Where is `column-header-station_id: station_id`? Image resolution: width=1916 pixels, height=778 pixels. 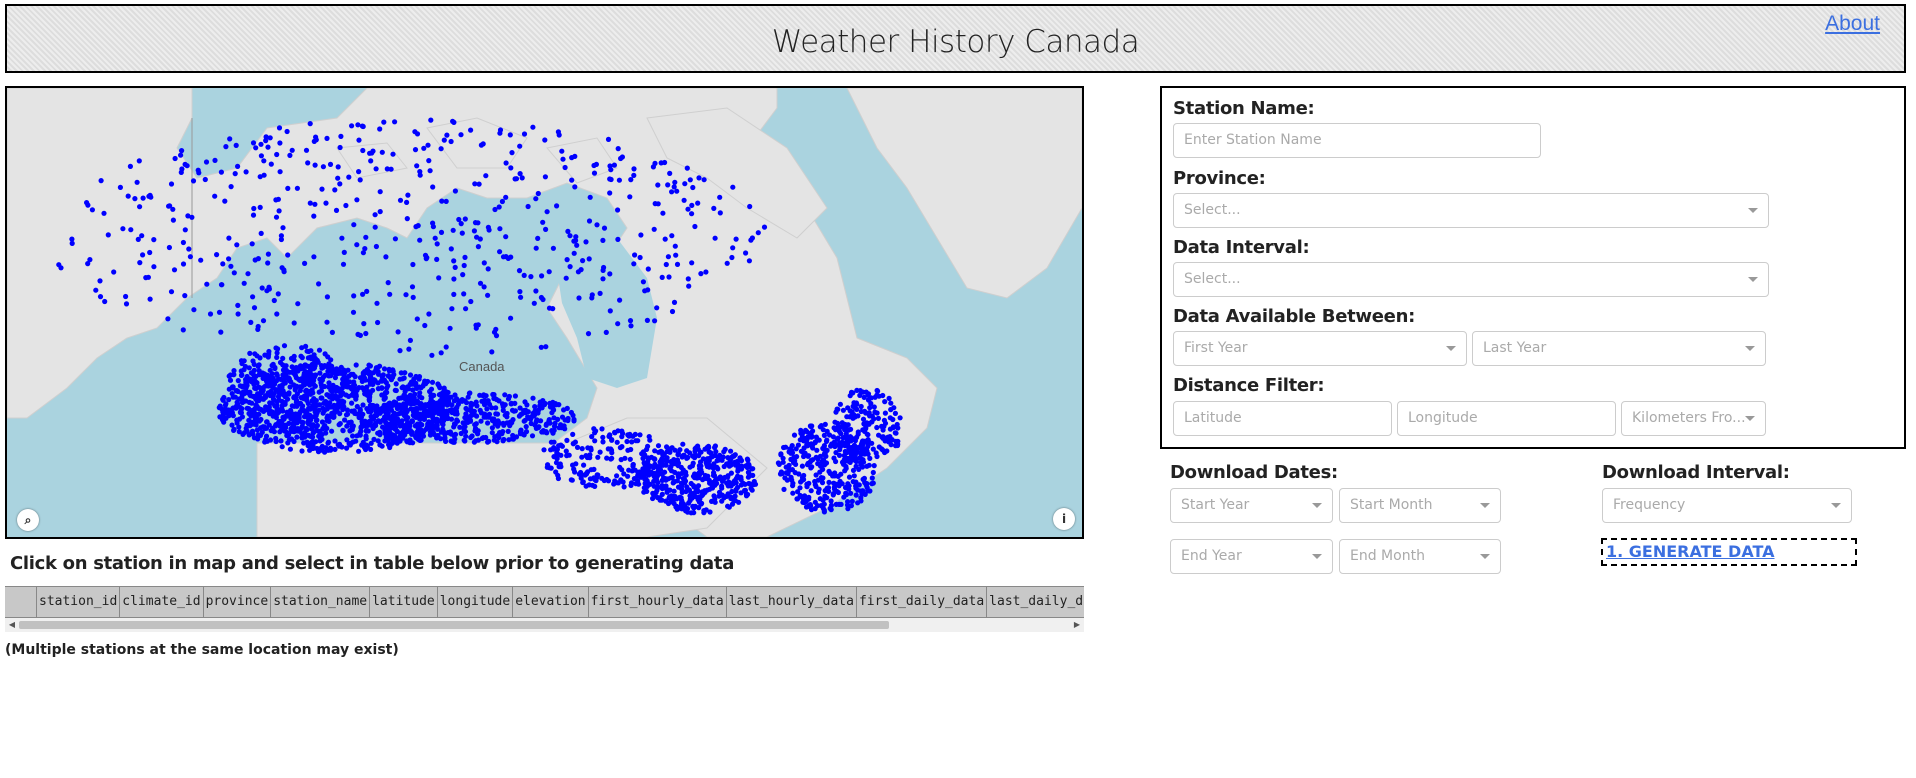
column-header-station_id: station_id is located at coordinates (79, 602).